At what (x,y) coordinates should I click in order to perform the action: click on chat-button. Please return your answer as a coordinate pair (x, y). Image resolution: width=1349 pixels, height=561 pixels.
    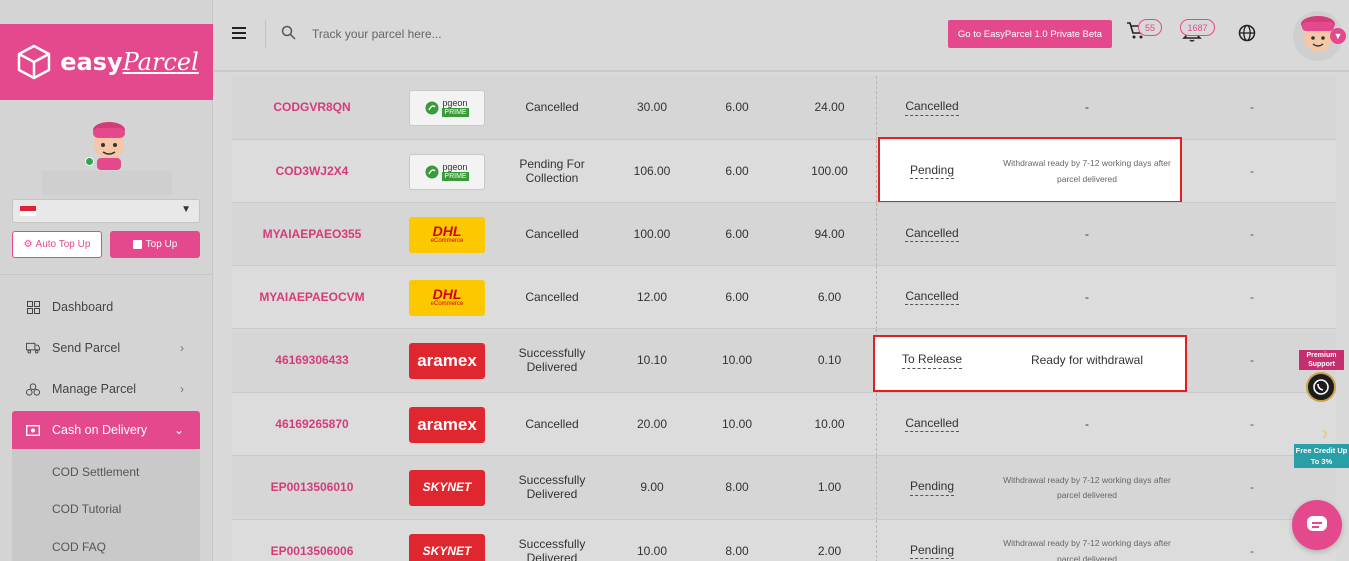
    Looking at the image, I should click on (1317, 525).